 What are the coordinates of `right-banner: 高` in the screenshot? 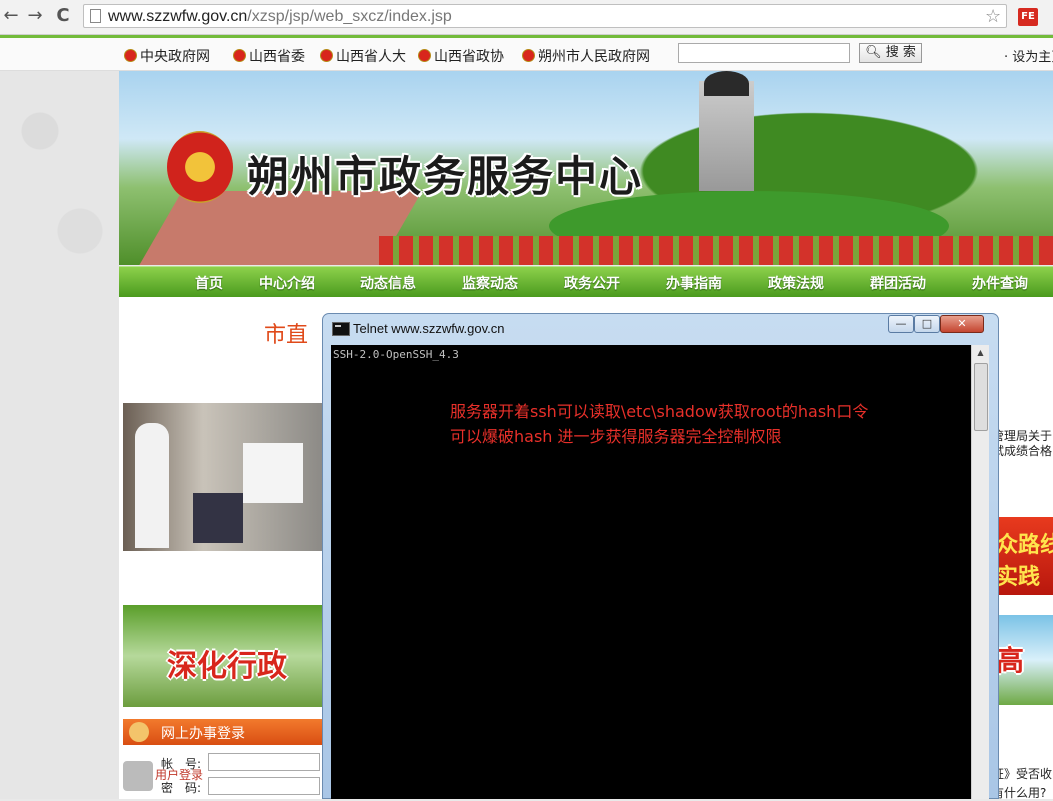 It's located at (1022, 660).